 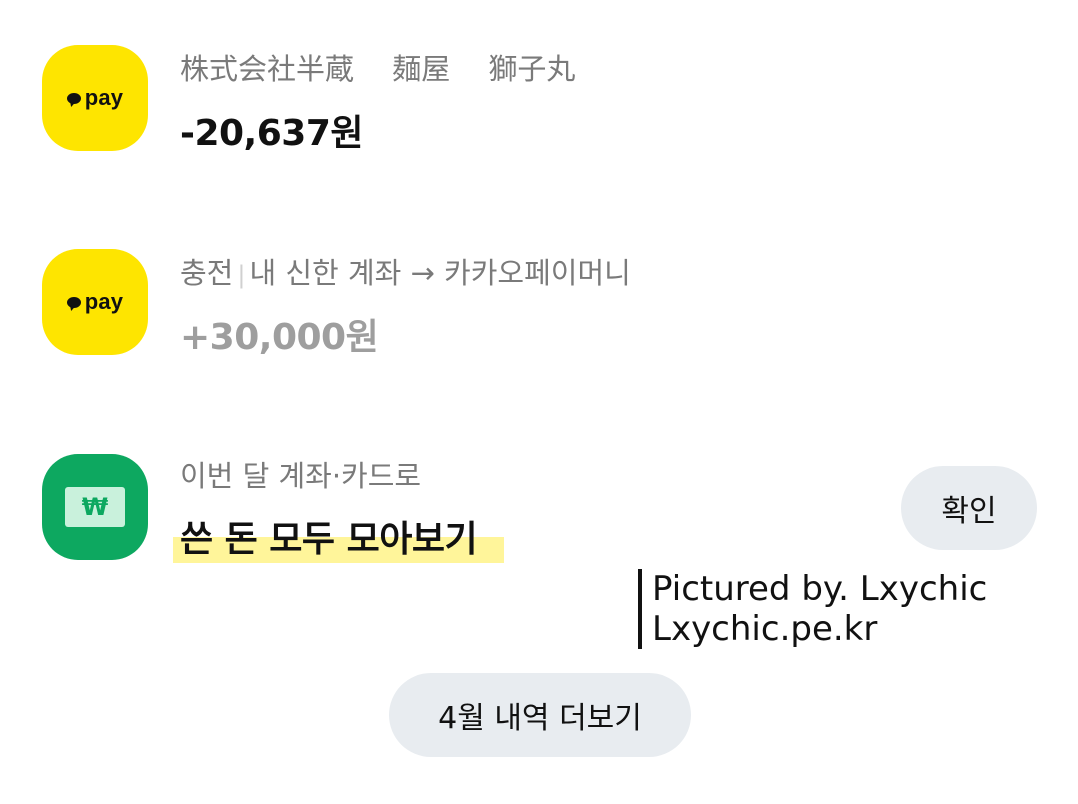 I want to click on watermark: Pictured by. Lxychic Lxychic.pe.kr, so click(x=812, y=609).